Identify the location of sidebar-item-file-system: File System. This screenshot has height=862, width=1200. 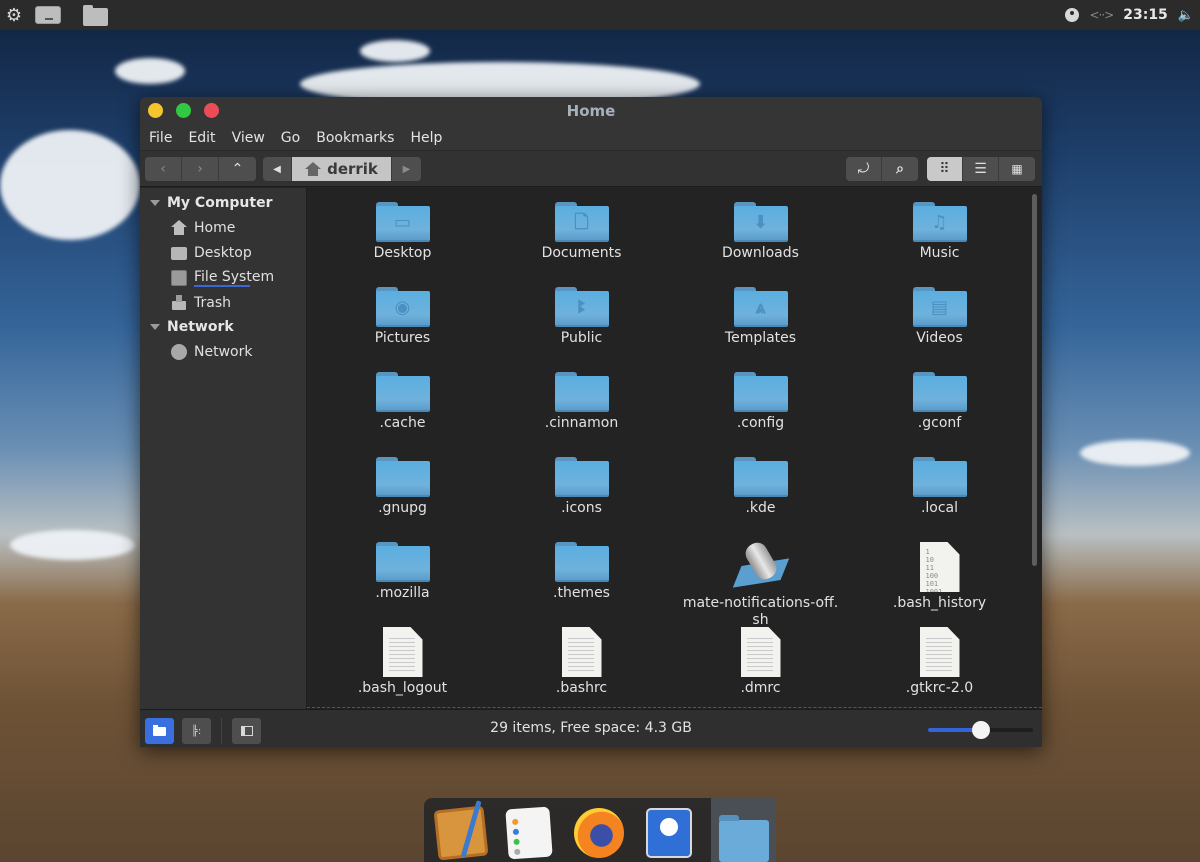
(223, 277).